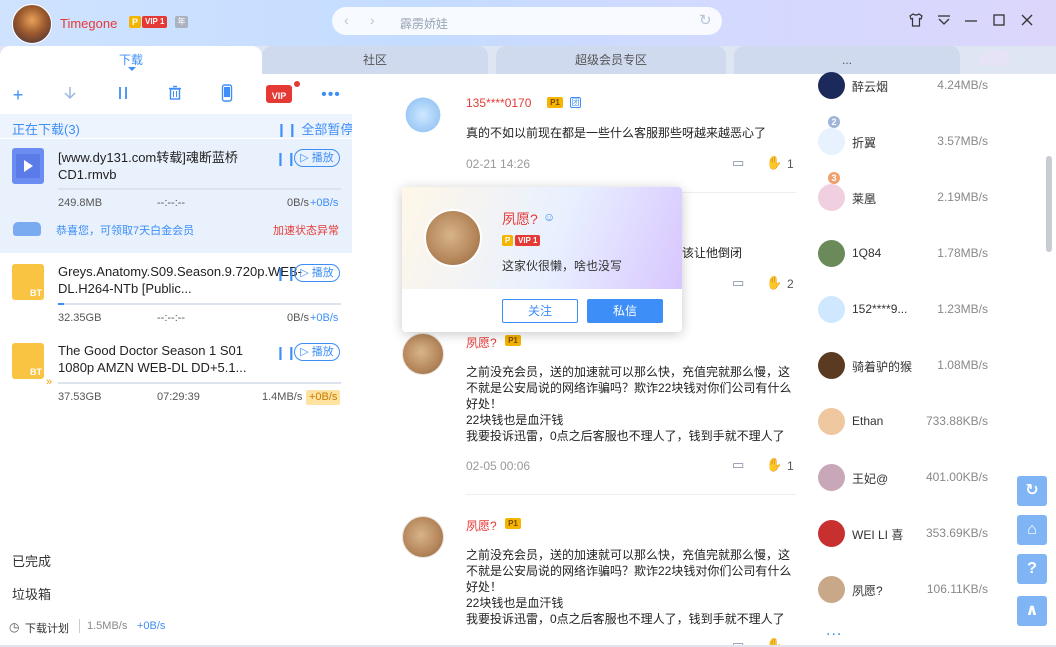  I want to click on home-icon: ⌂, so click(1032, 530).